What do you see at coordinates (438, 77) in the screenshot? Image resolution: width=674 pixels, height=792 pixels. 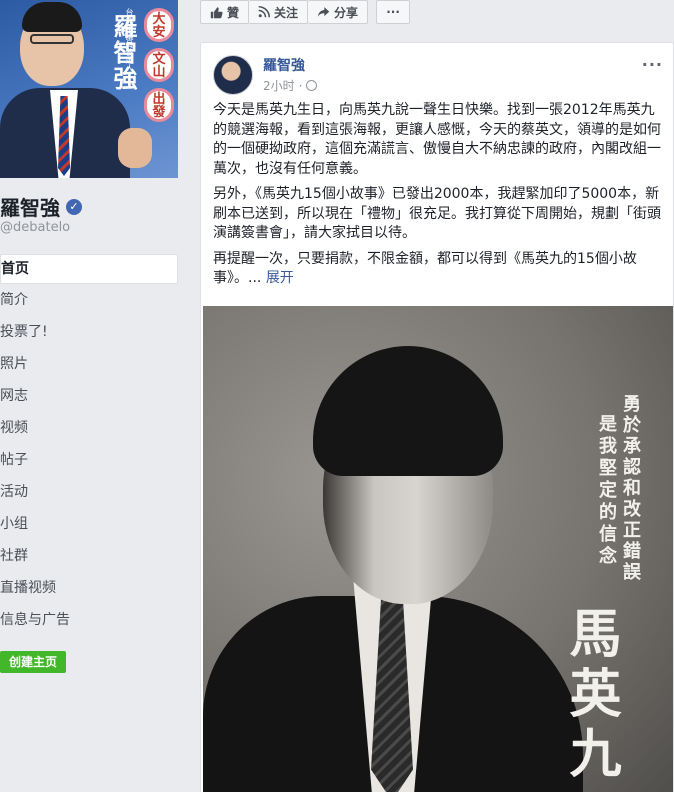 I see `post-header: 羅智強 2小时 · ···` at bounding box center [438, 77].